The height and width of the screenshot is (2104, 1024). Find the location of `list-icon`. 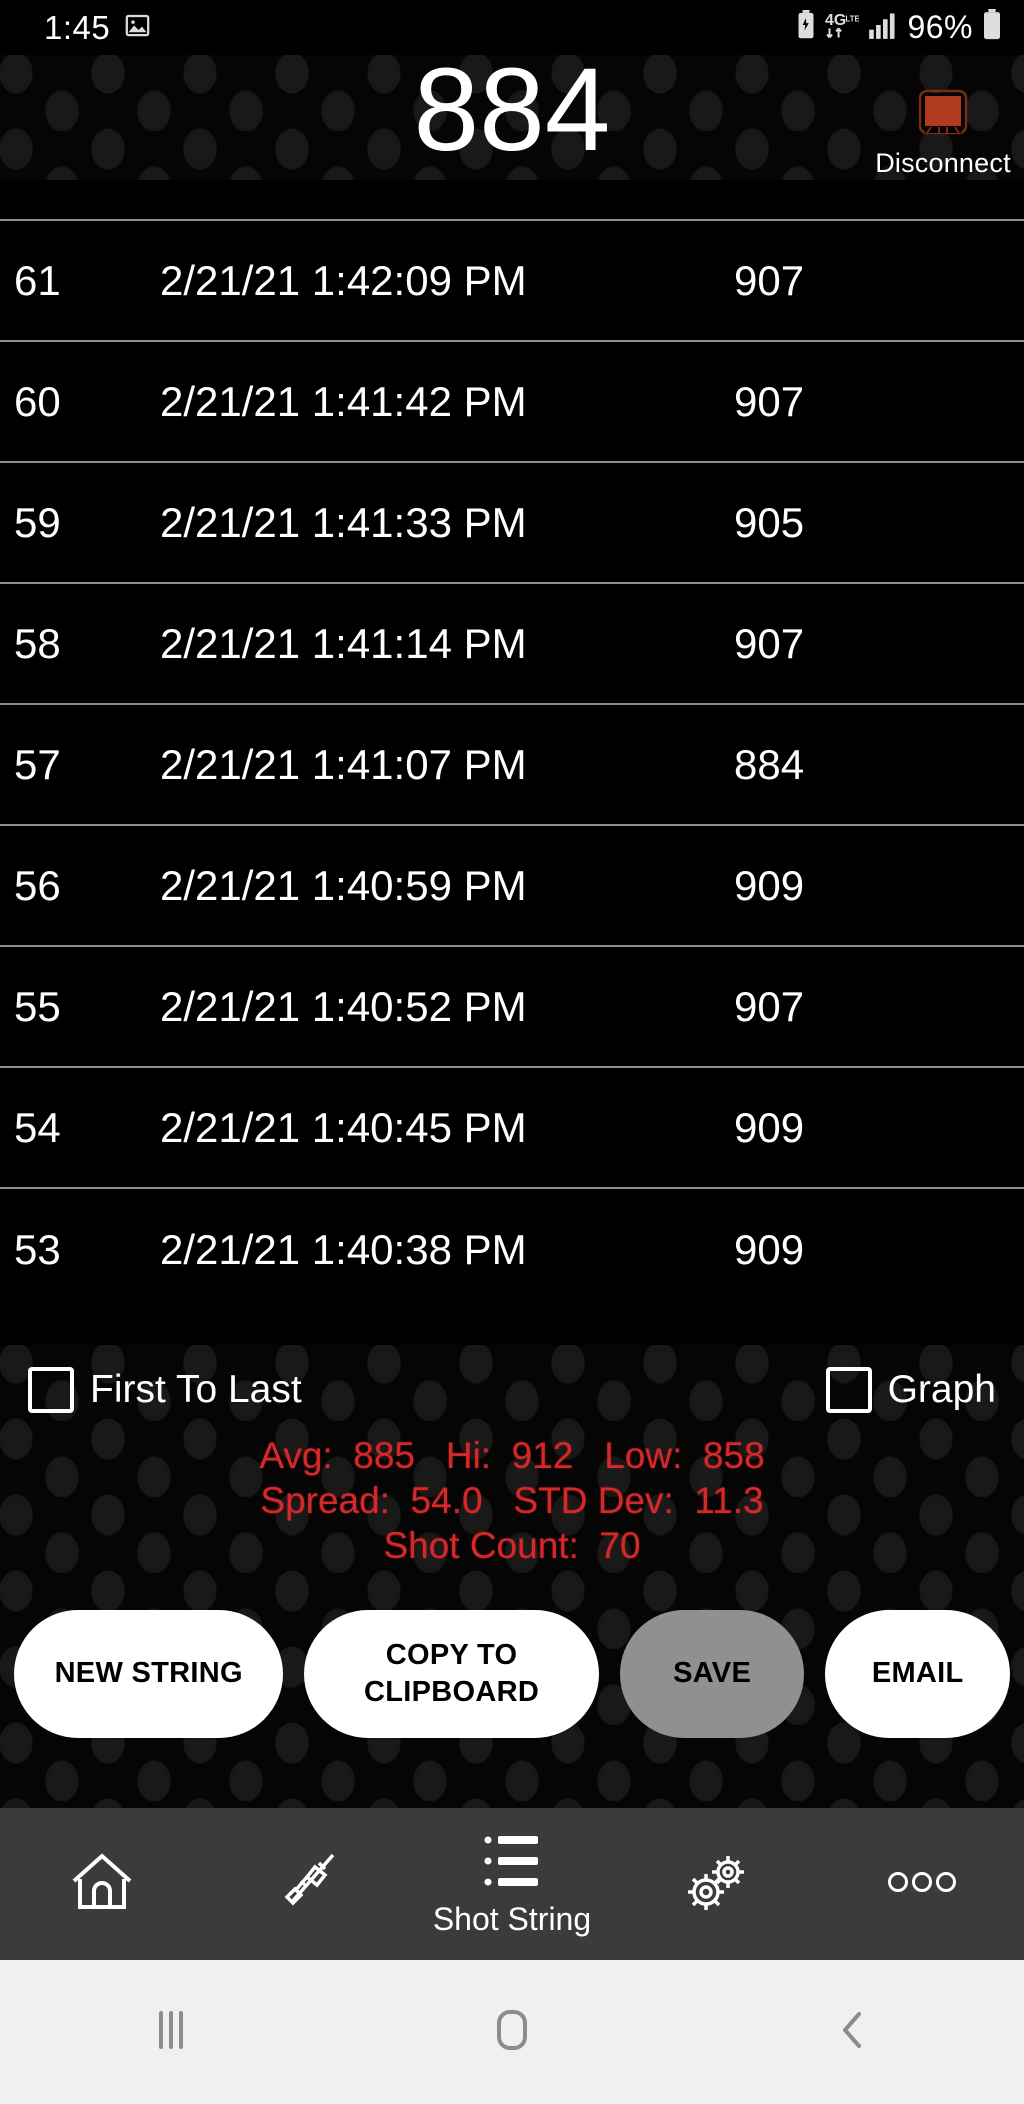

list-icon is located at coordinates (512, 1863).